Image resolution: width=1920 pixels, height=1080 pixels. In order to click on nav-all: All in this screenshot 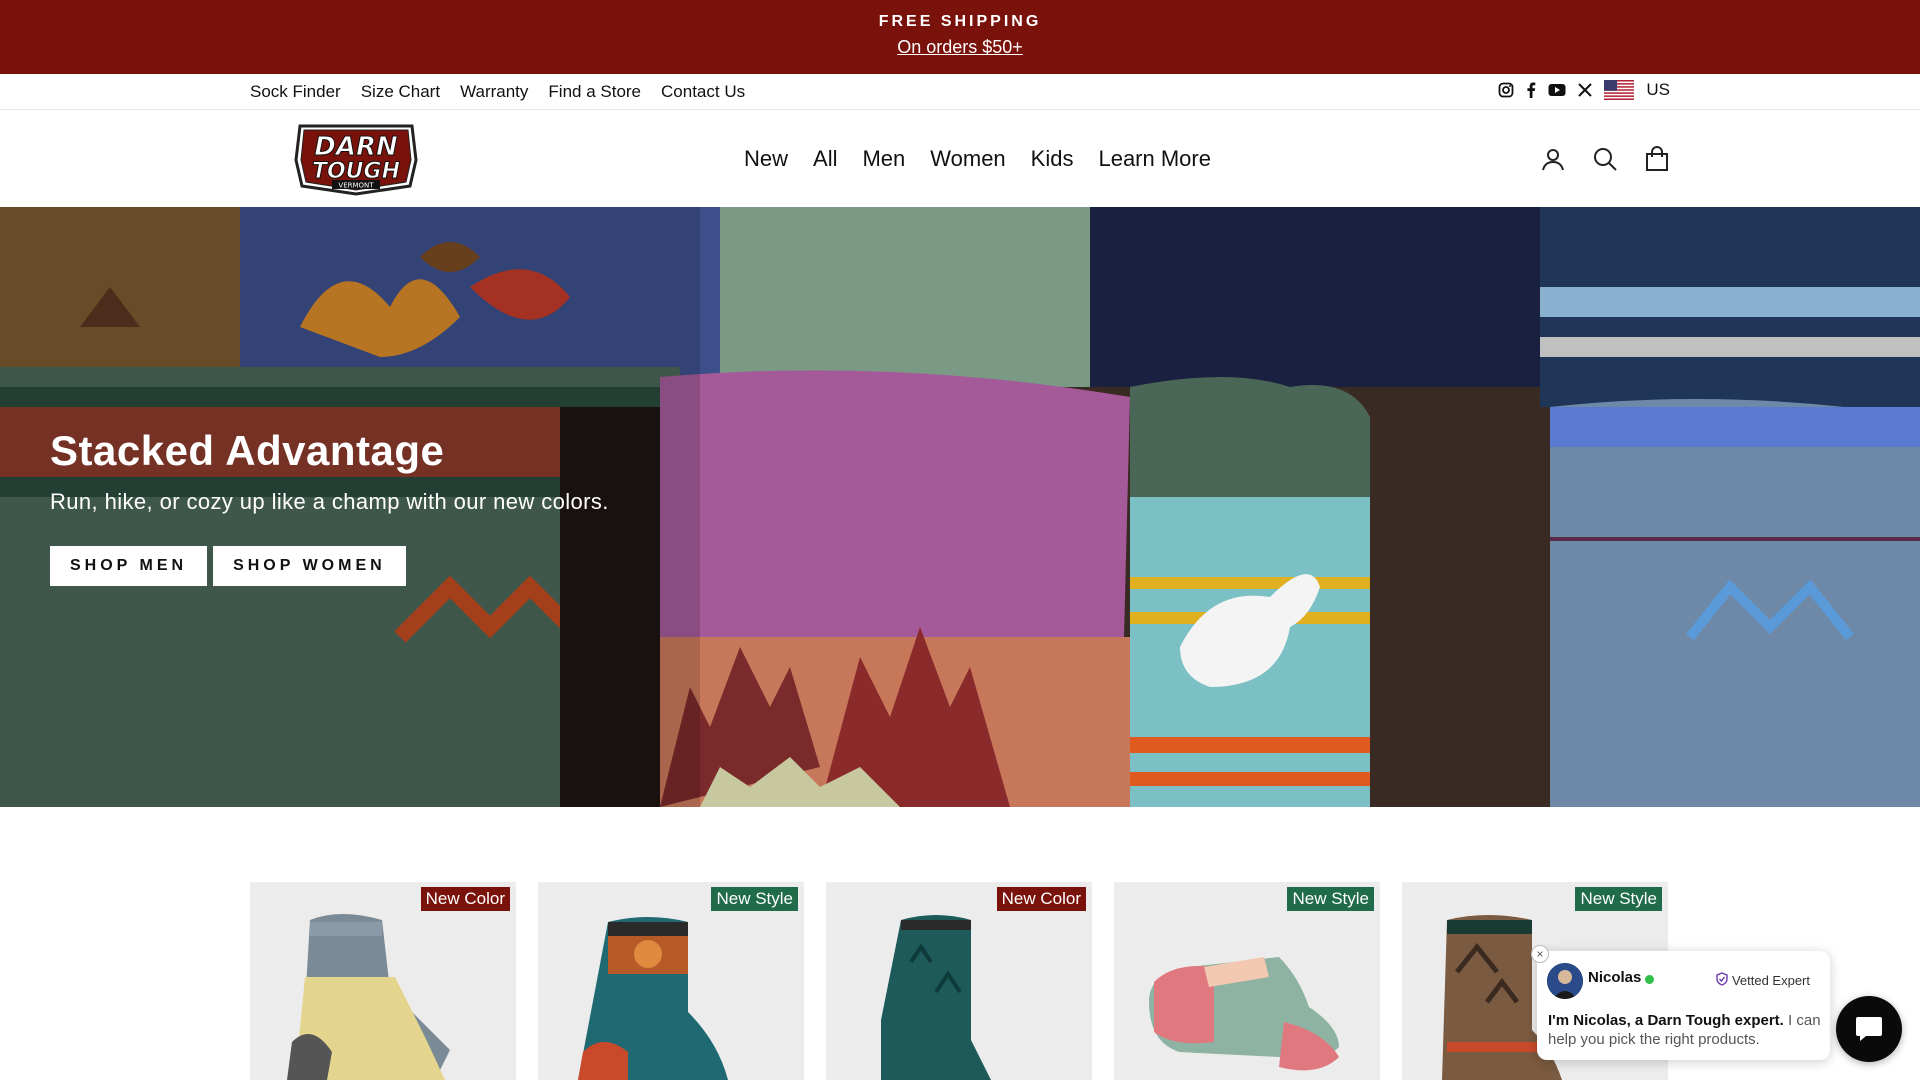, I will do `click(825, 159)`.